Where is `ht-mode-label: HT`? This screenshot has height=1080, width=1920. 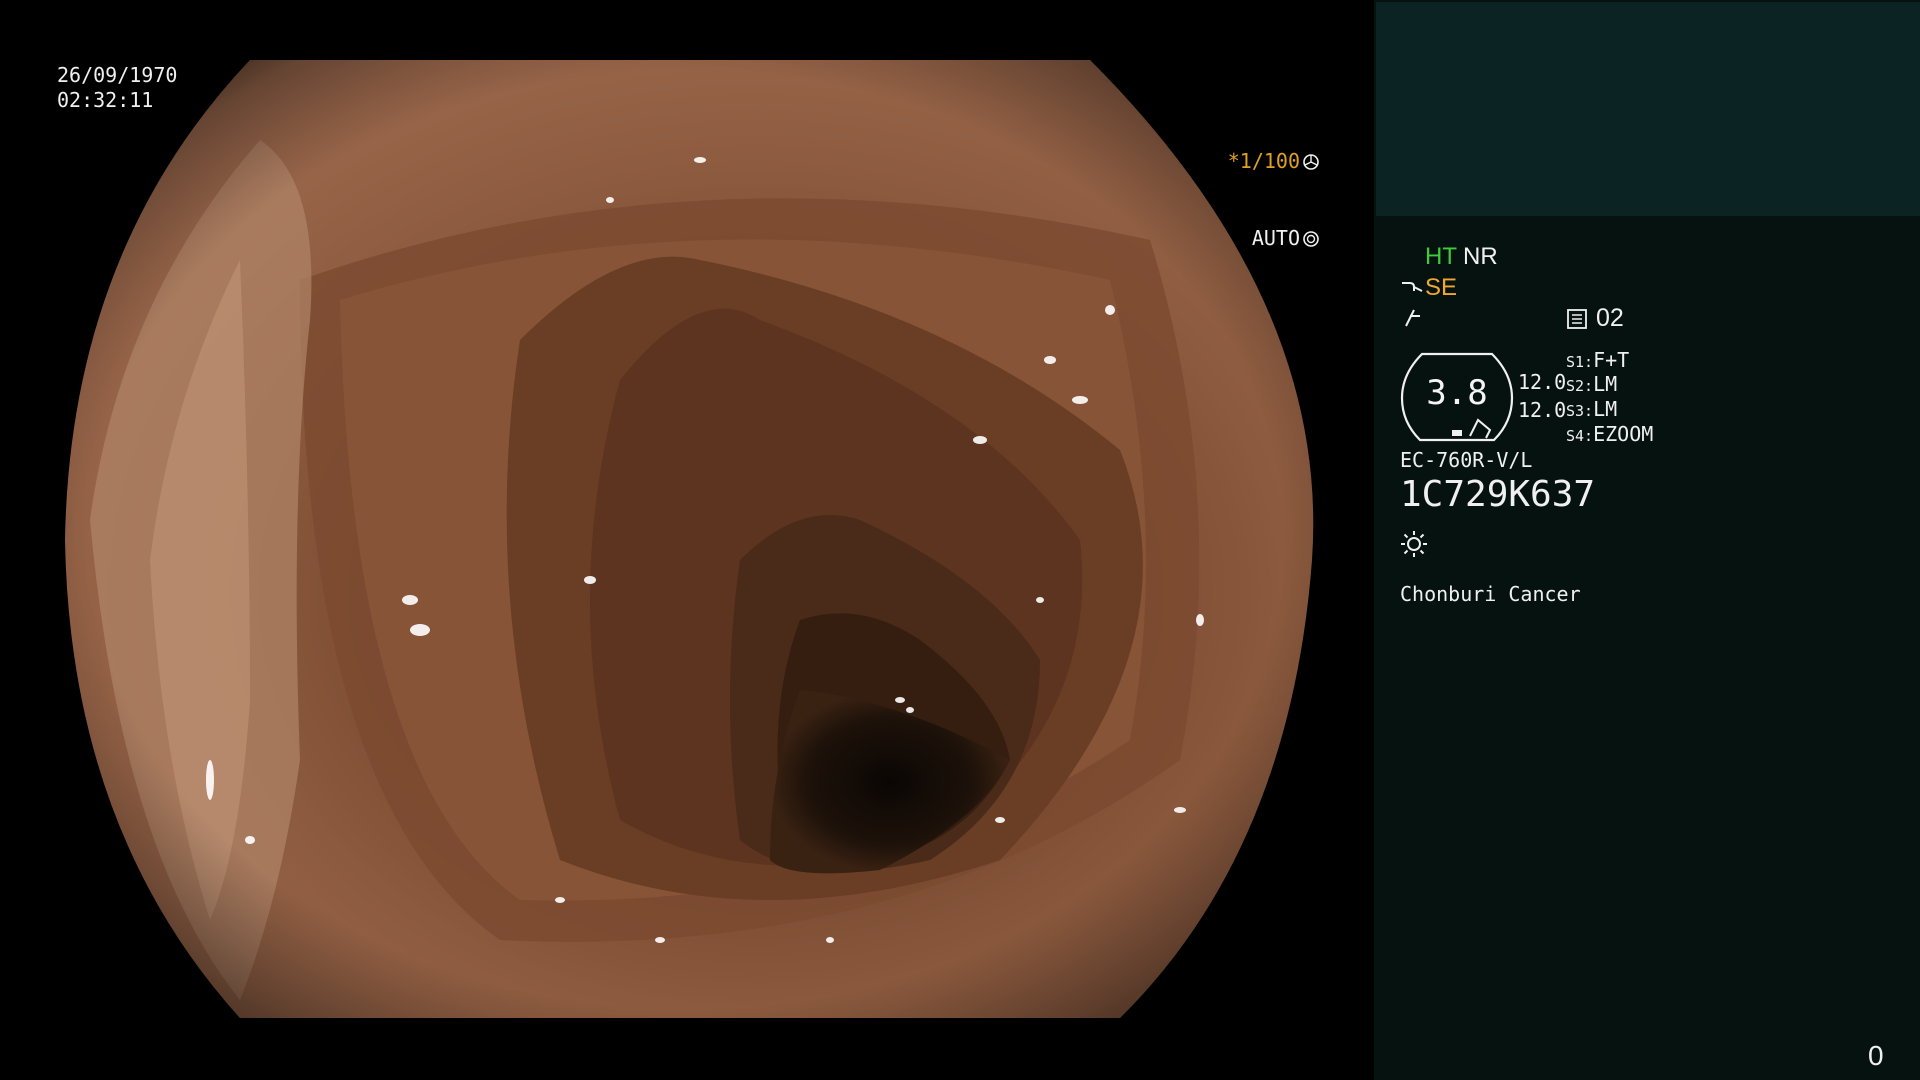 ht-mode-label: HT is located at coordinates (1441, 256).